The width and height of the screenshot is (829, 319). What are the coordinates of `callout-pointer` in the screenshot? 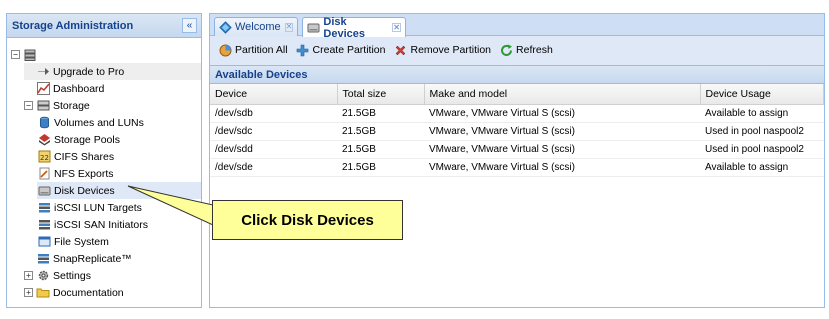 It's located at (170, 205).